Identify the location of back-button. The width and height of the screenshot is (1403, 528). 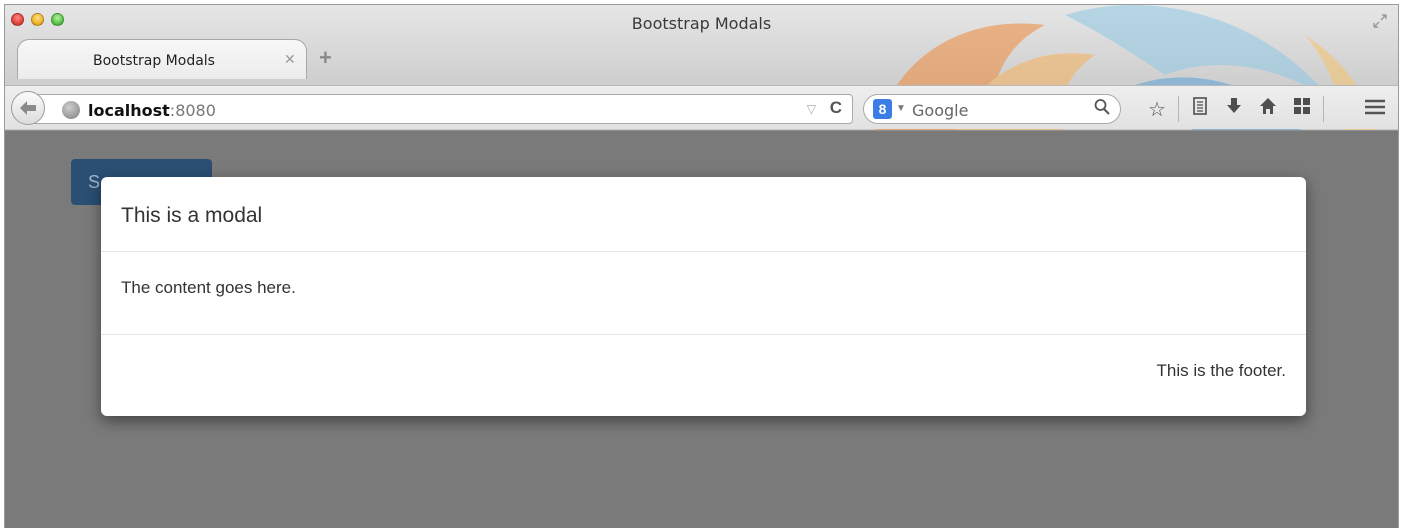
(28, 108).